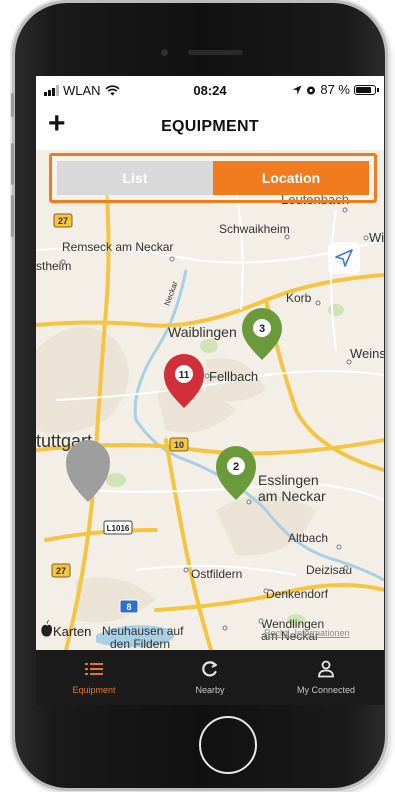 Image resolution: width=395 pixels, height=792 pixels. I want to click on tab-my-connected: My Connected, so click(326, 677).